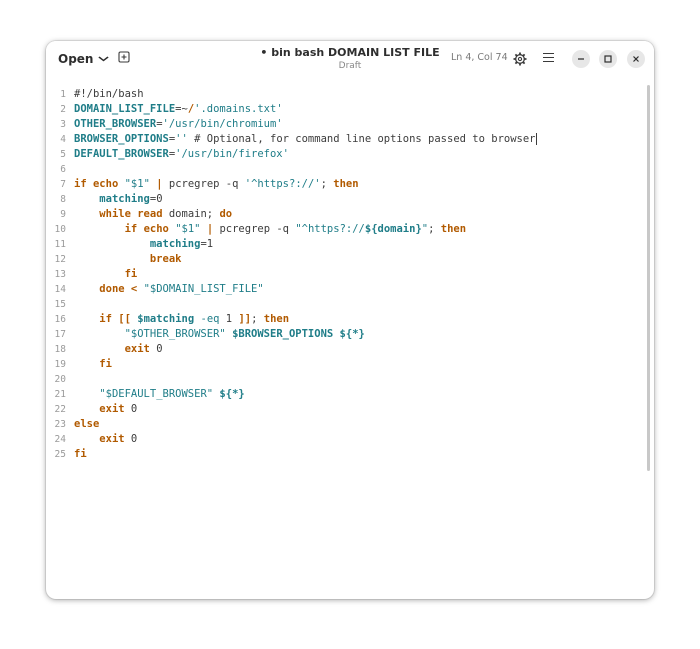 Image resolution: width=700 pixels, height=649 pixels. Describe the element at coordinates (76, 59) in the screenshot. I see `open-button-label: Open` at that location.